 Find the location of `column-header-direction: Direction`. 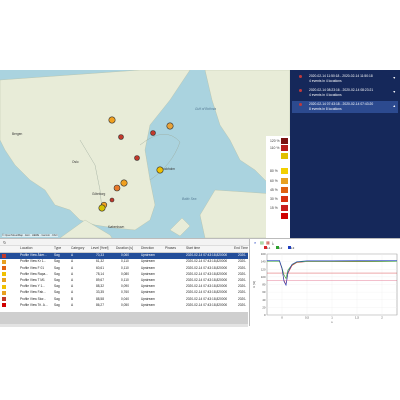

column-header-direction: Direction is located at coordinates (147, 249).